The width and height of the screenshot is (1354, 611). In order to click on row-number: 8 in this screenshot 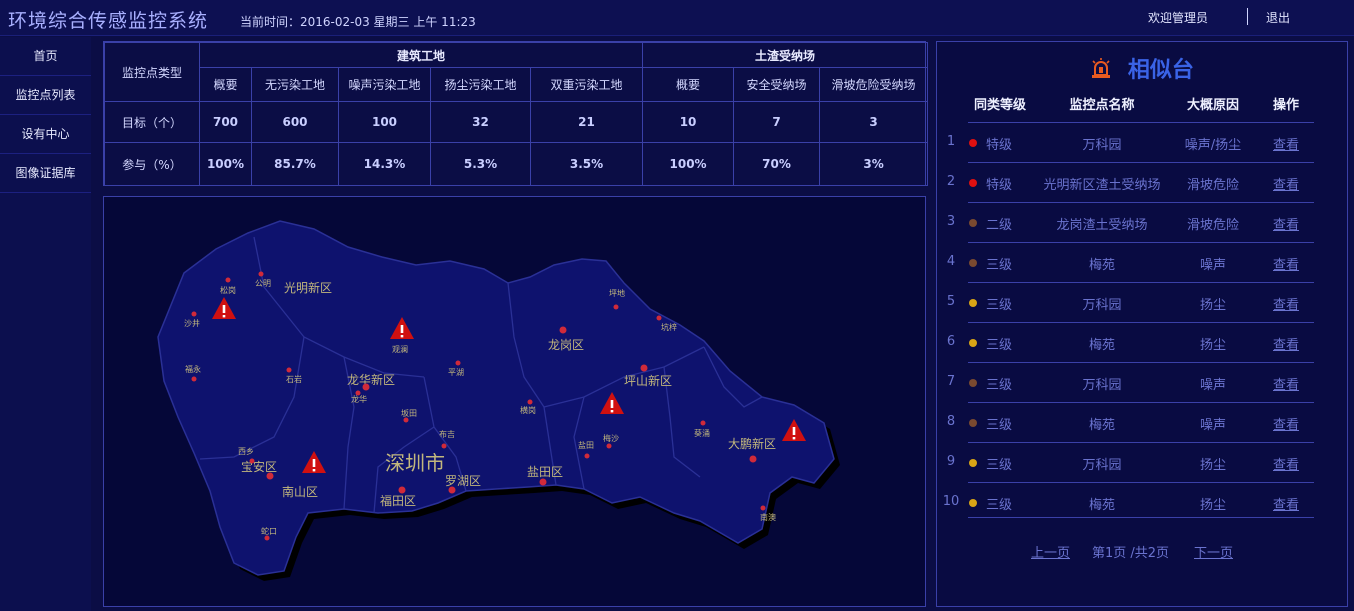, I will do `click(951, 421)`.